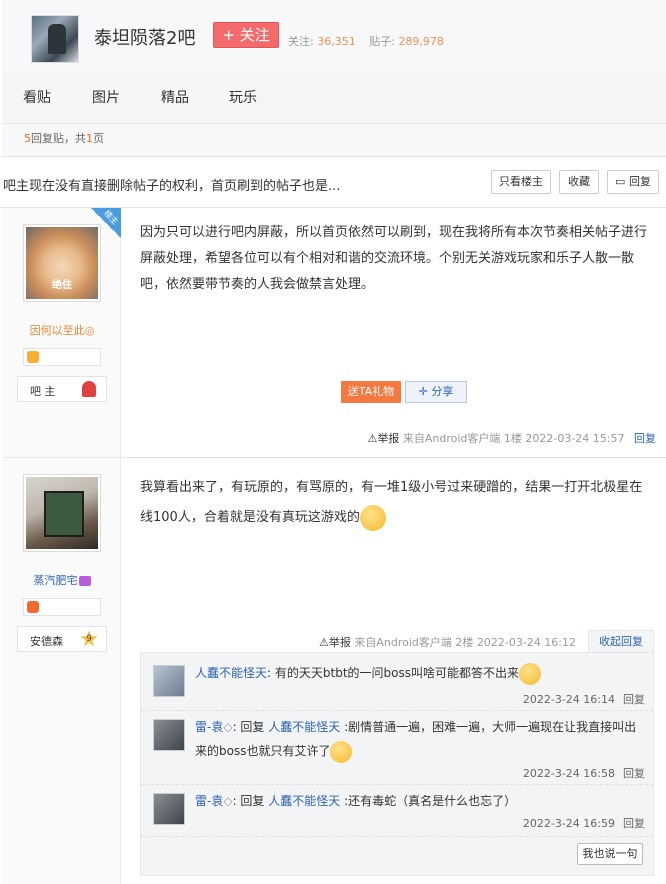  I want to click on author-avatar: 绝住, so click(62, 263).